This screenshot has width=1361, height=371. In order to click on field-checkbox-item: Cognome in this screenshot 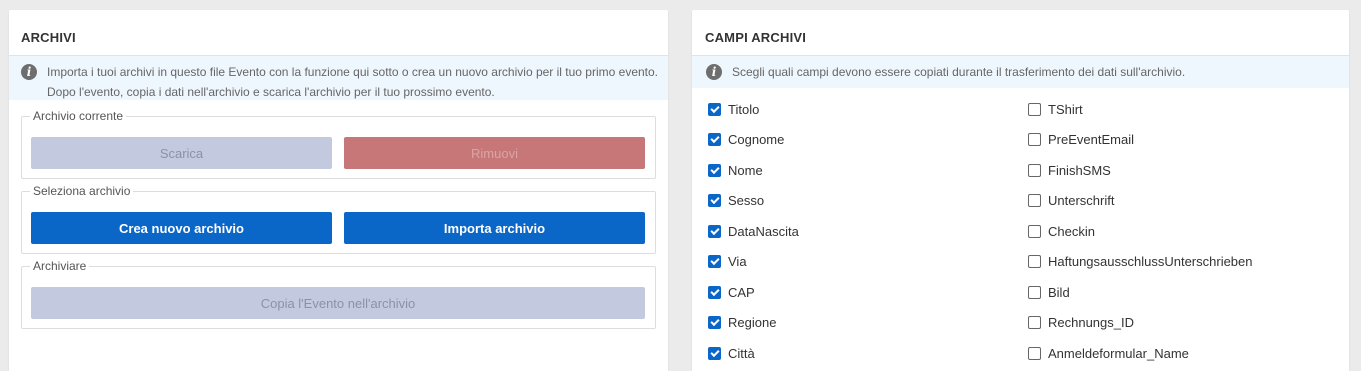, I will do `click(746, 140)`.